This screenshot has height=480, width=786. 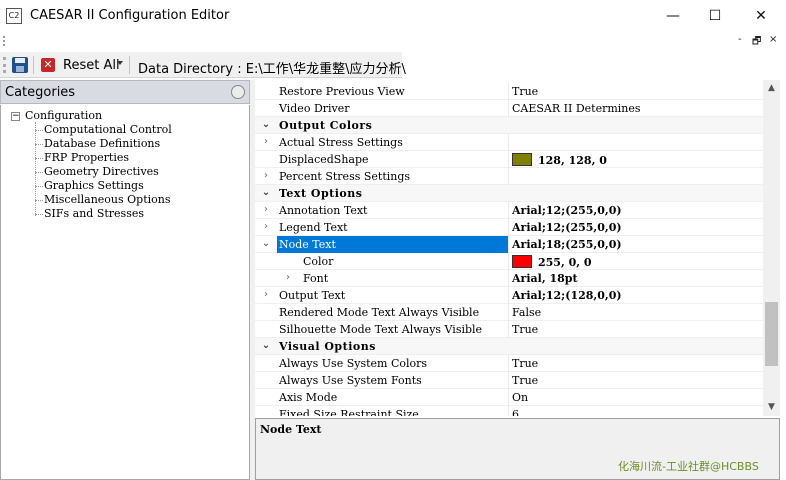 I want to click on property-value: Arial, 18pt, so click(x=545, y=278).